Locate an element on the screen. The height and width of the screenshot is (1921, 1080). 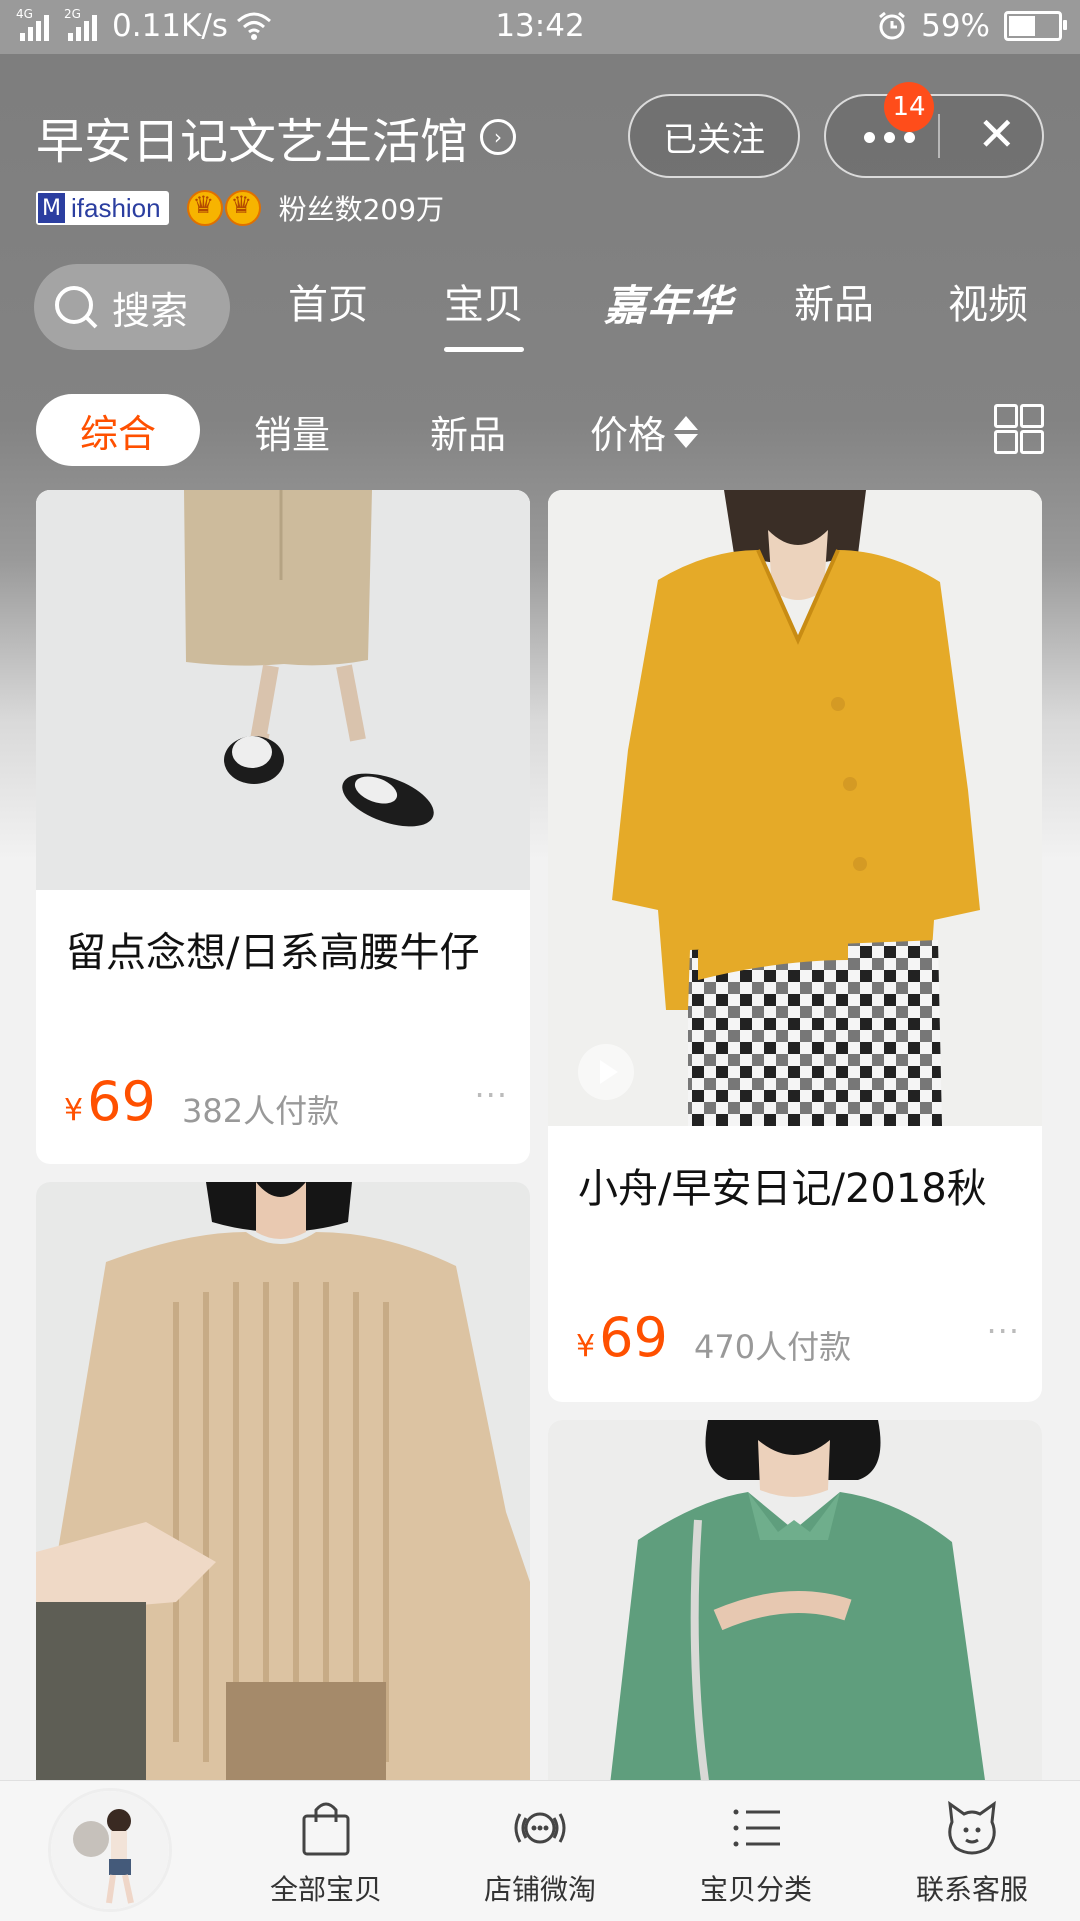
fans-count: 粉丝数209万 is located at coordinates (361, 209).